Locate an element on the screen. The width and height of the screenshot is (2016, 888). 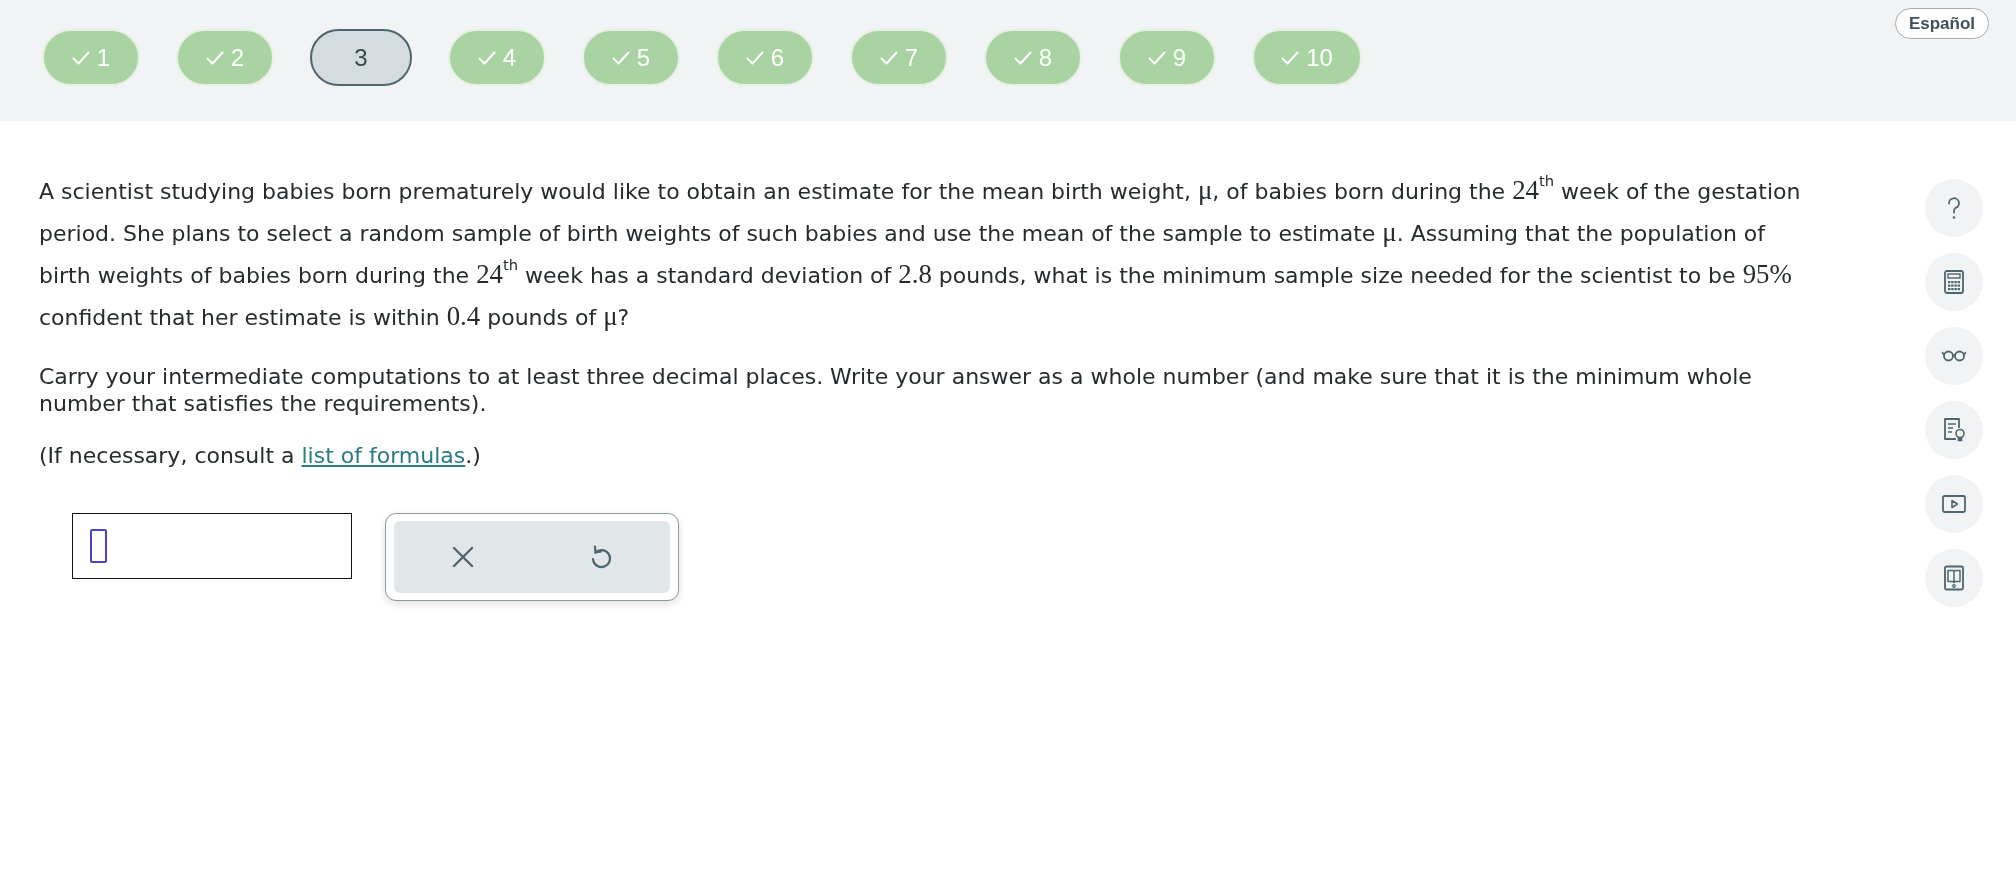
formulas-link: list of formulas is located at coordinates (383, 455).